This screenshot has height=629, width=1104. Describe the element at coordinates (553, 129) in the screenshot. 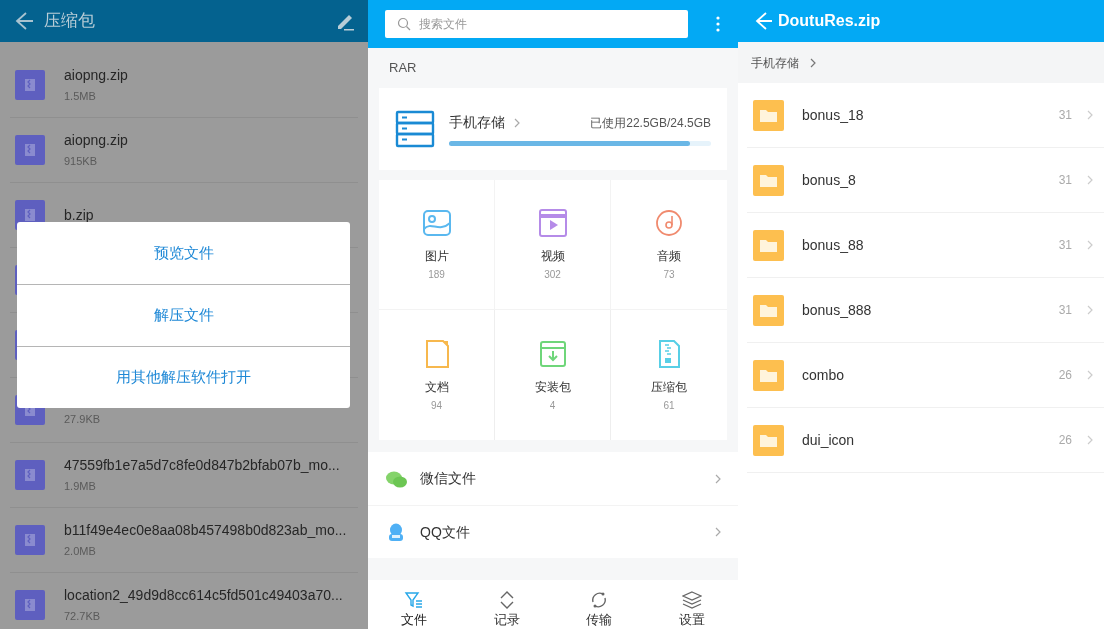

I see `storage-card: 手机存储 已使用22.5GB/24.5GB` at that location.